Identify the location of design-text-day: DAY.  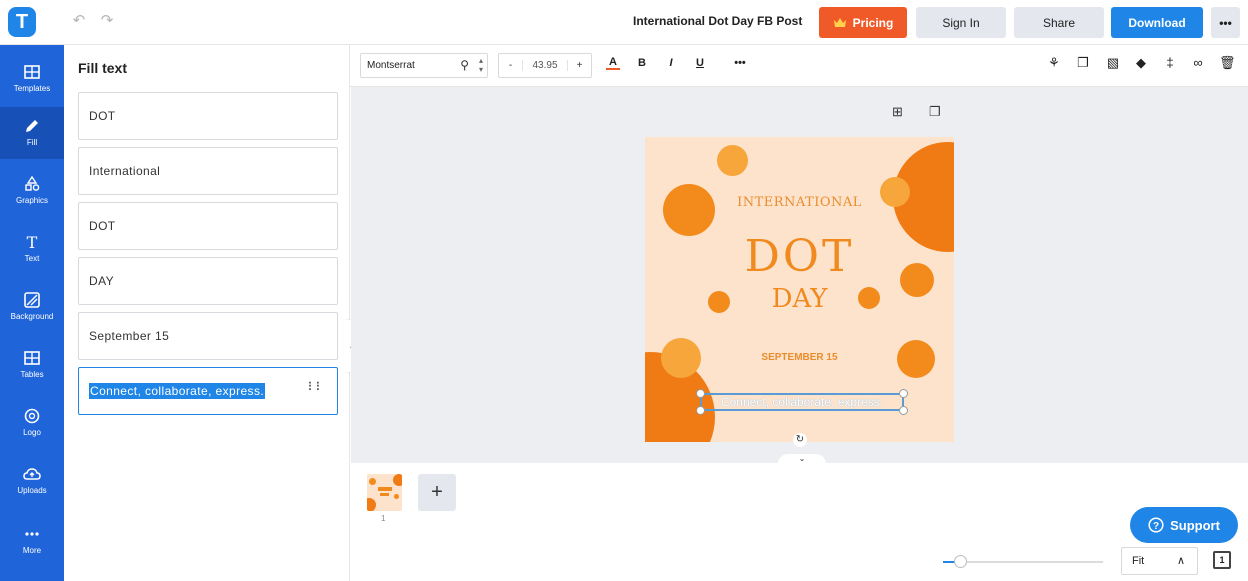
(799, 299).